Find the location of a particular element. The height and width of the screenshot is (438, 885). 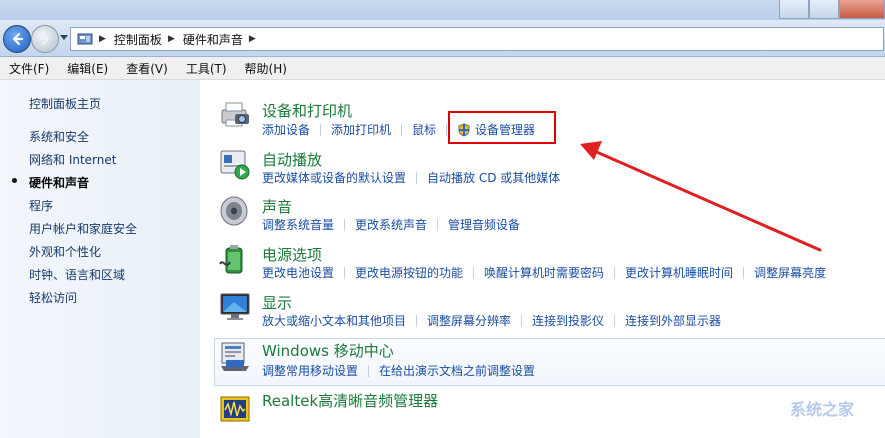

menu-tools: 工具(T) is located at coordinates (206, 68).